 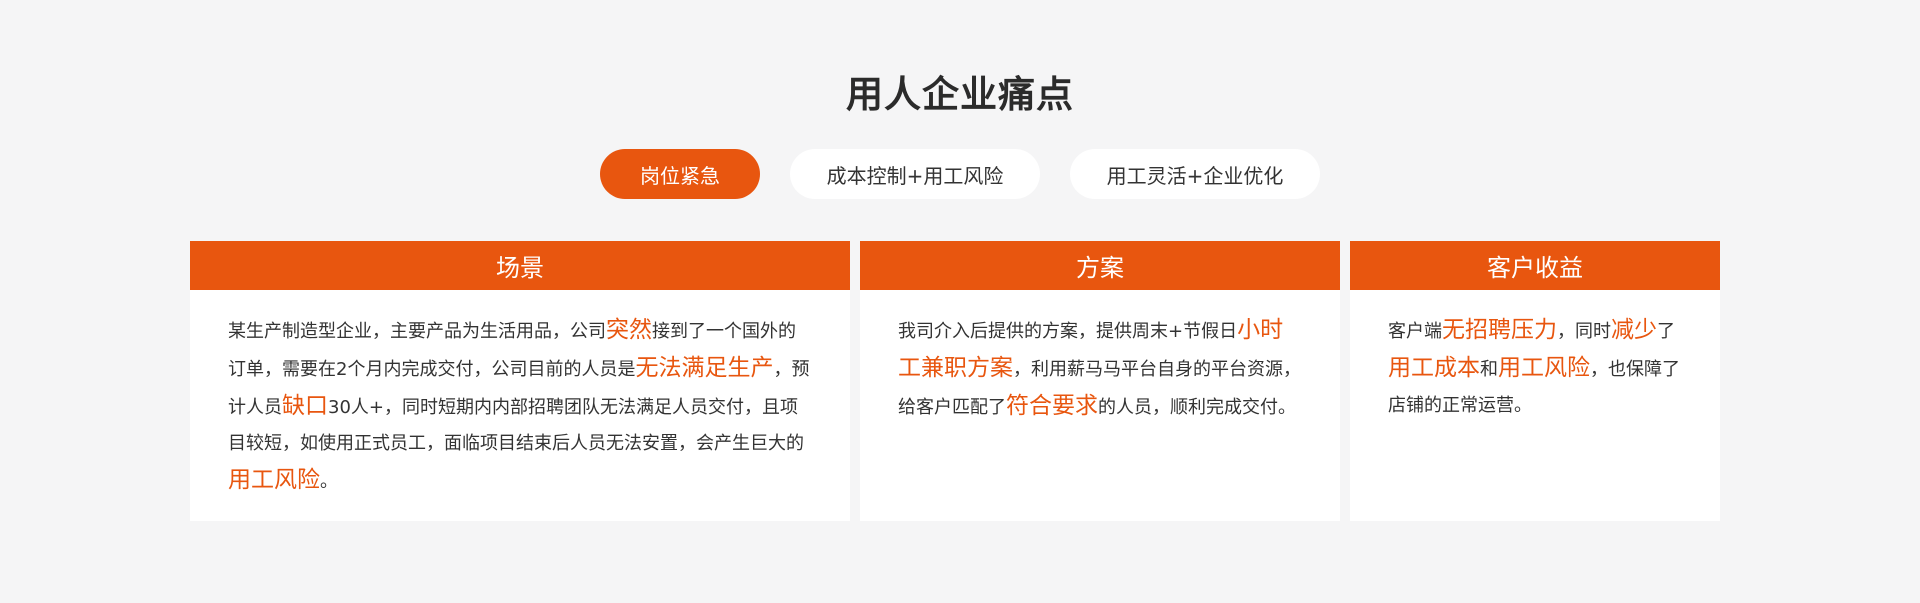 I want to click on body-text: 我司介入后提供的方案，提供周末+节假日, so click(x=1068, y=331).